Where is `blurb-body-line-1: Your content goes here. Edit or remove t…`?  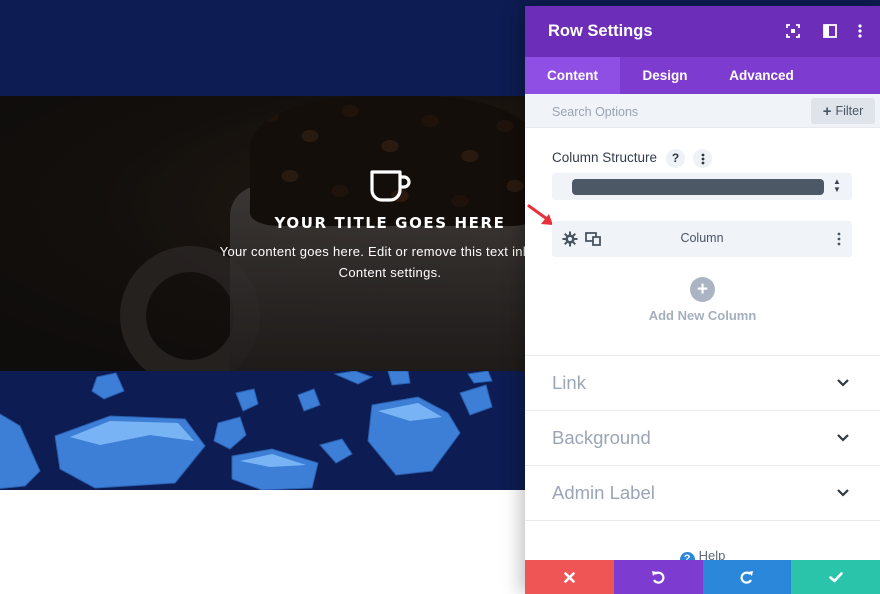
blurb-body-line-1: Your content goes here. Edit or remove t… is located at coordinates (390, 251).